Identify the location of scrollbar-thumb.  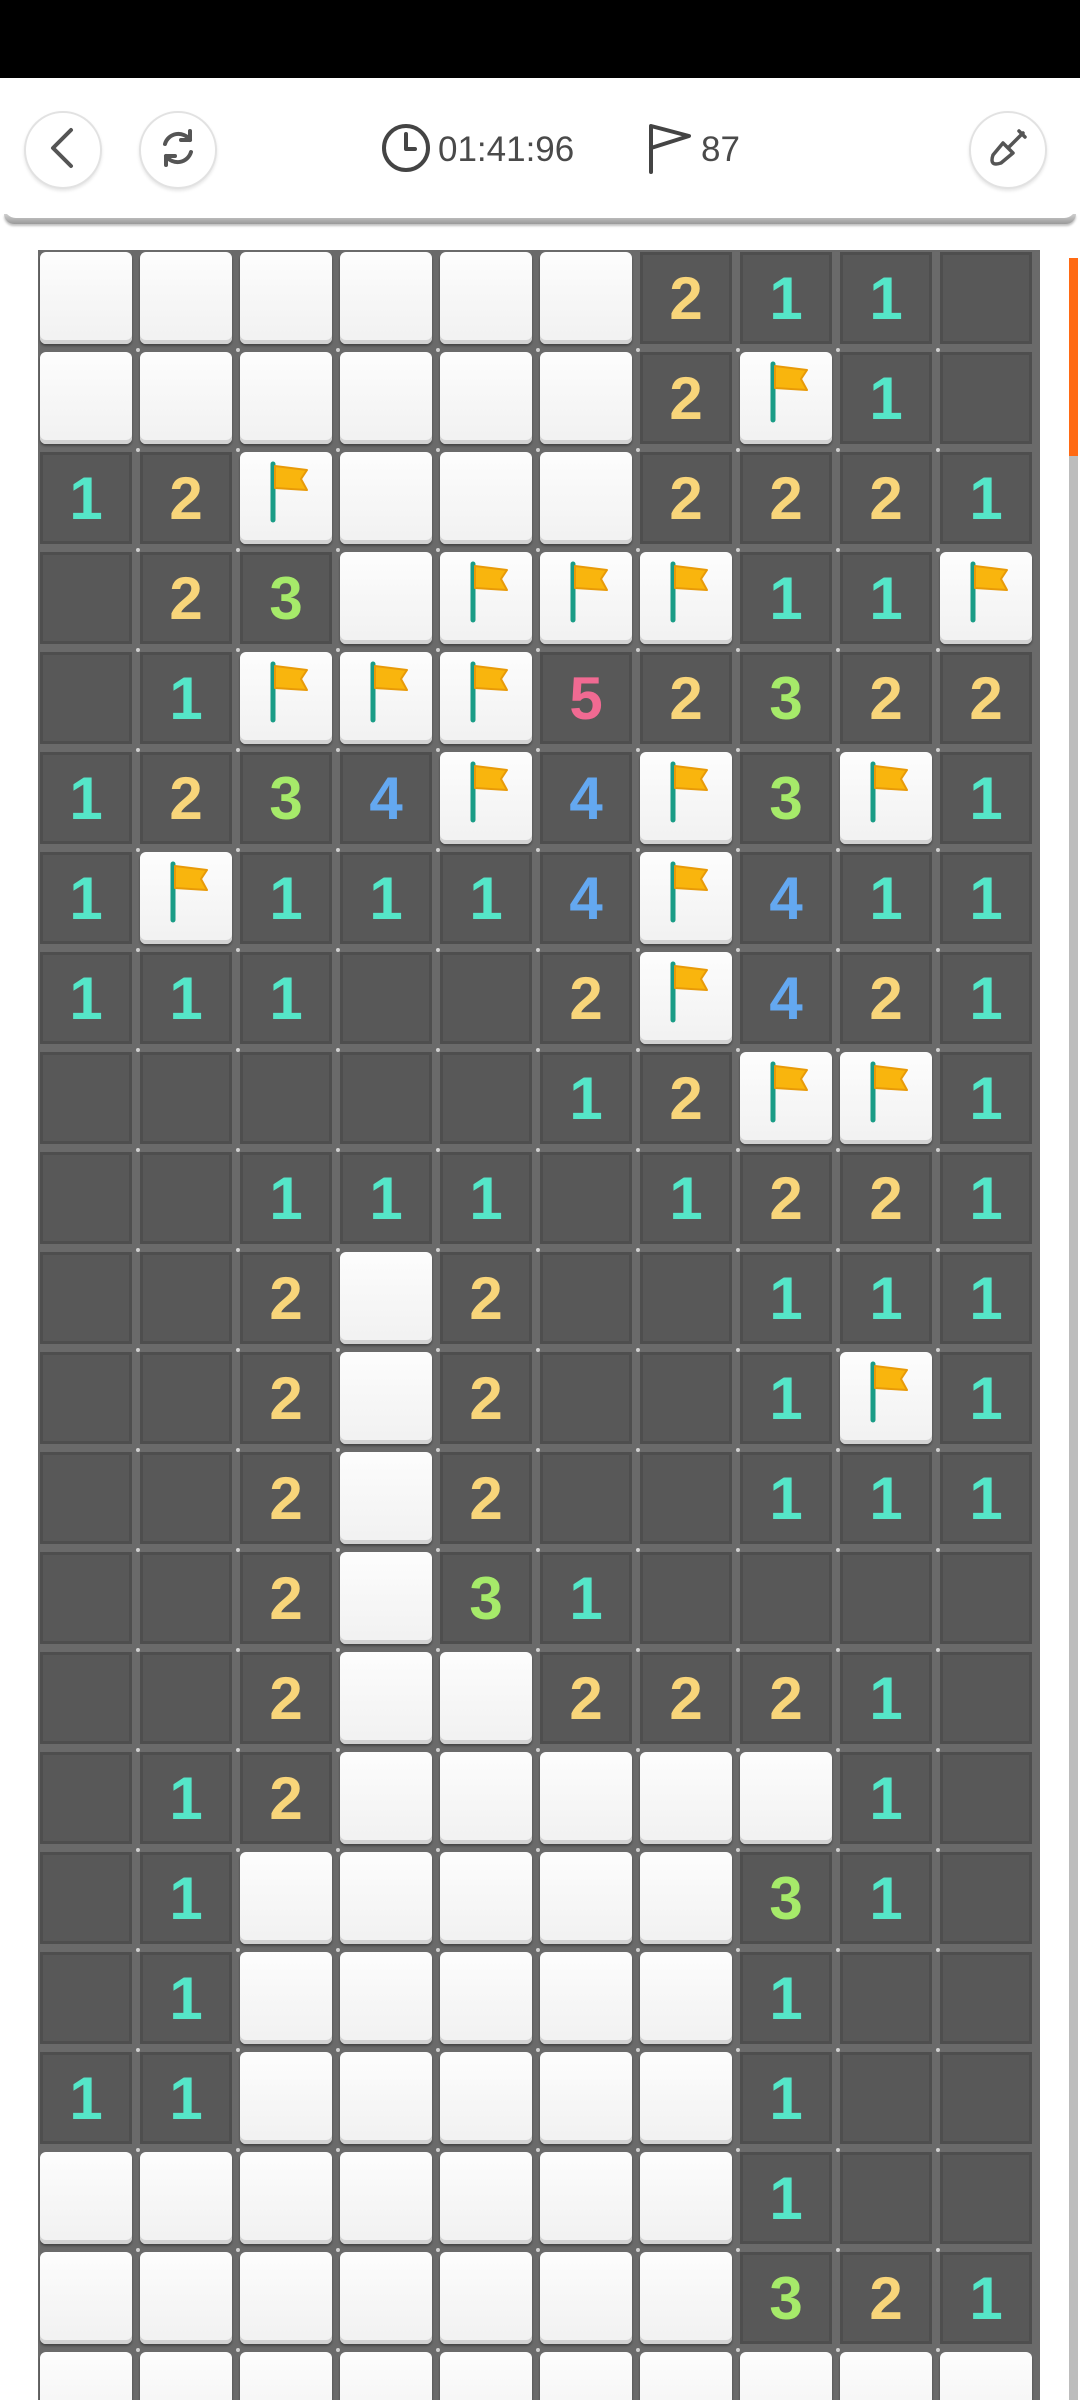
(1073, 357).